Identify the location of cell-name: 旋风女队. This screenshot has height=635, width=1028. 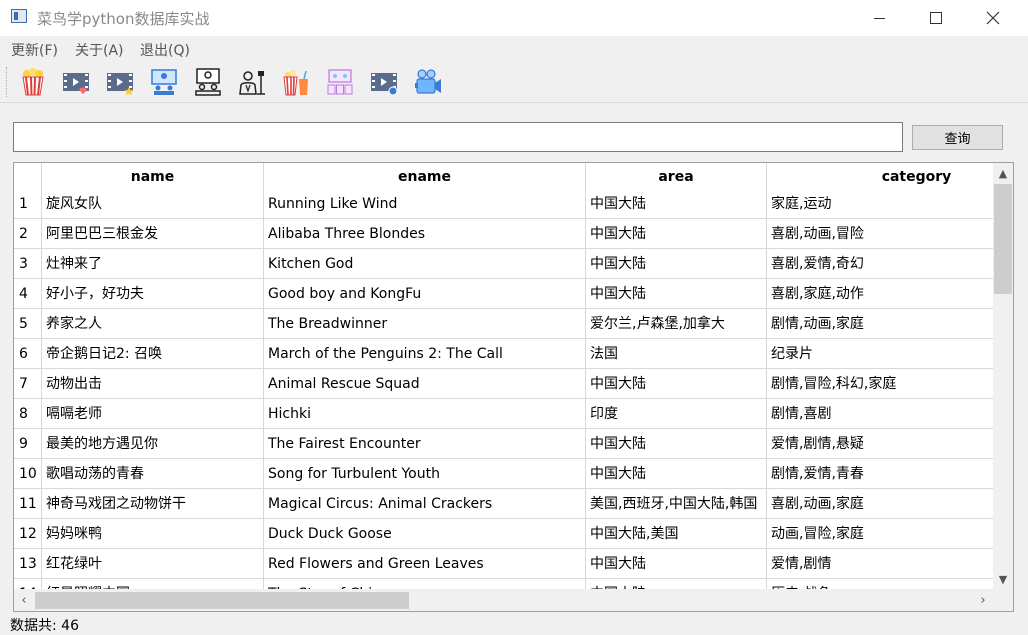
(153, 204).